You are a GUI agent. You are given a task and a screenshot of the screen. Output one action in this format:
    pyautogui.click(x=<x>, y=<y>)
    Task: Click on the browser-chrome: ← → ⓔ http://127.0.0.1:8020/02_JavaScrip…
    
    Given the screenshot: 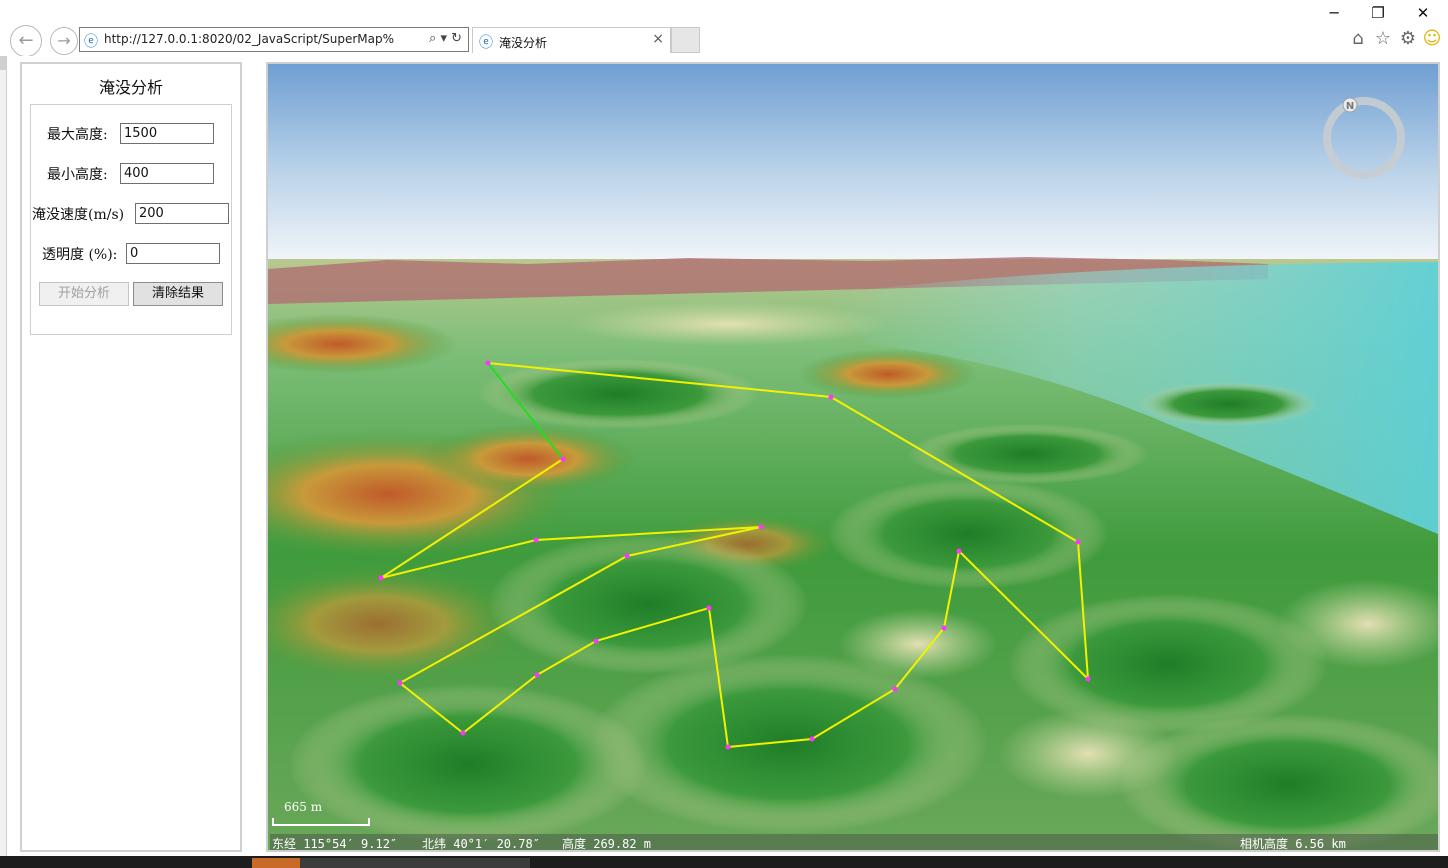 What is the action you would take?
    pyautogui.click(x=724, y=28)
    